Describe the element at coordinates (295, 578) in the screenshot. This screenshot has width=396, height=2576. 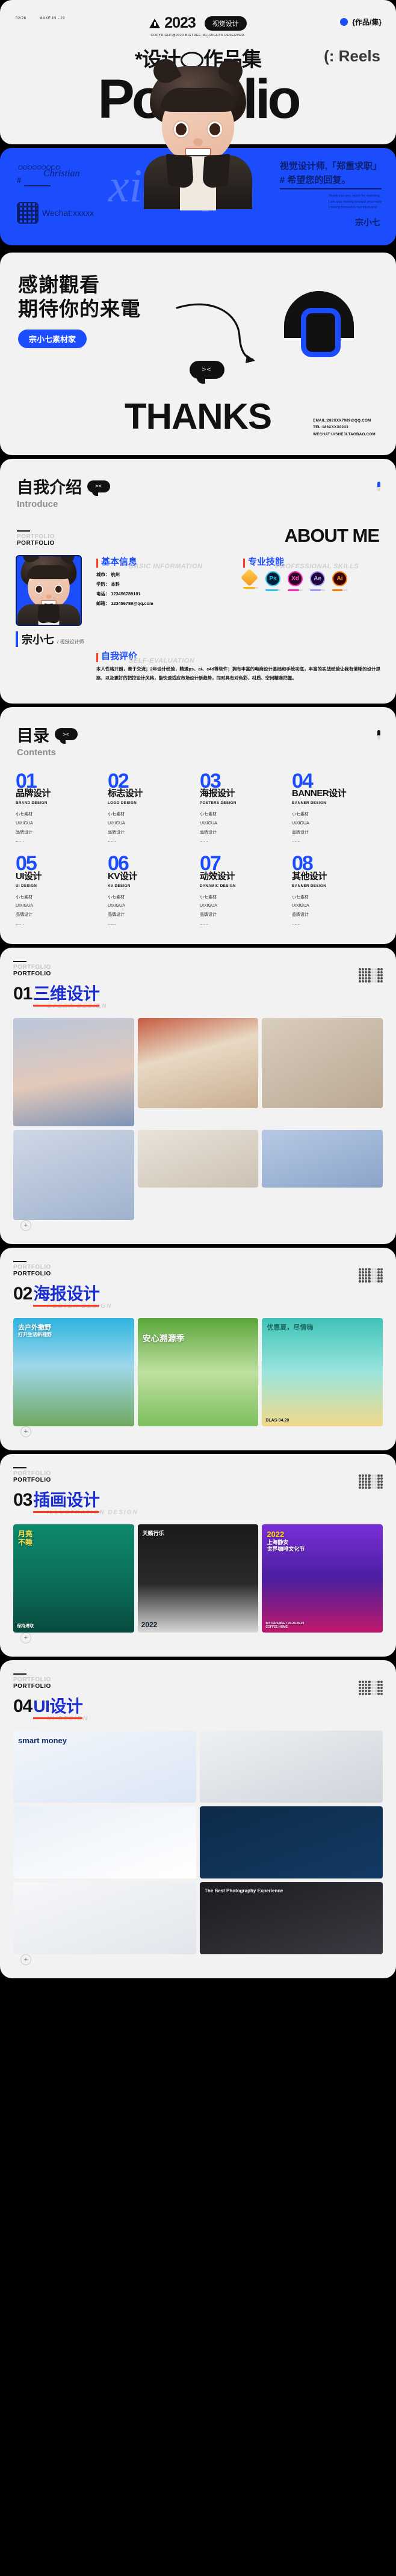
I see `xd-icon: Xd` at that location.